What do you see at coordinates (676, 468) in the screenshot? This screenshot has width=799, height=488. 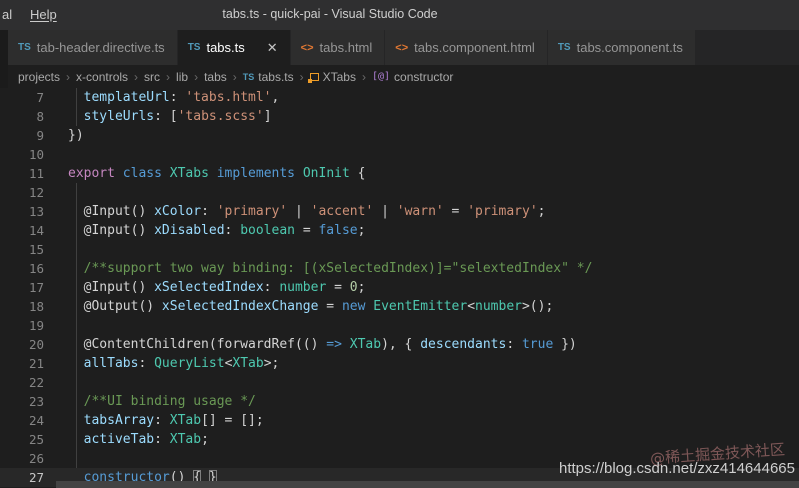 I see `watermark-url: https://blog.csdn.net/zxz414644665` at bounding box center [676, 468].